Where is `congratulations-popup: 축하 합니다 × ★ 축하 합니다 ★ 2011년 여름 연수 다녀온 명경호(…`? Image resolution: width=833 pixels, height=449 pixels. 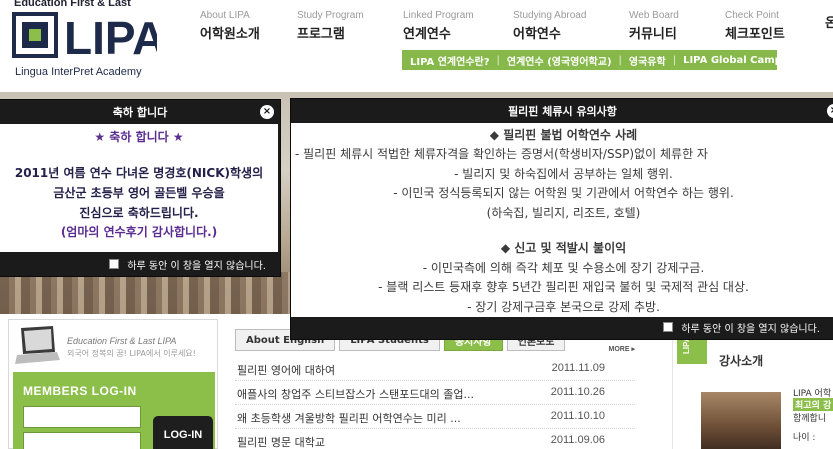
congratulations-popup: 축하 합니다 × ★ 축하 합니다 ★ 2011년 여름 연수 다녀온 명경호(… is located at coordinates (140, 188).